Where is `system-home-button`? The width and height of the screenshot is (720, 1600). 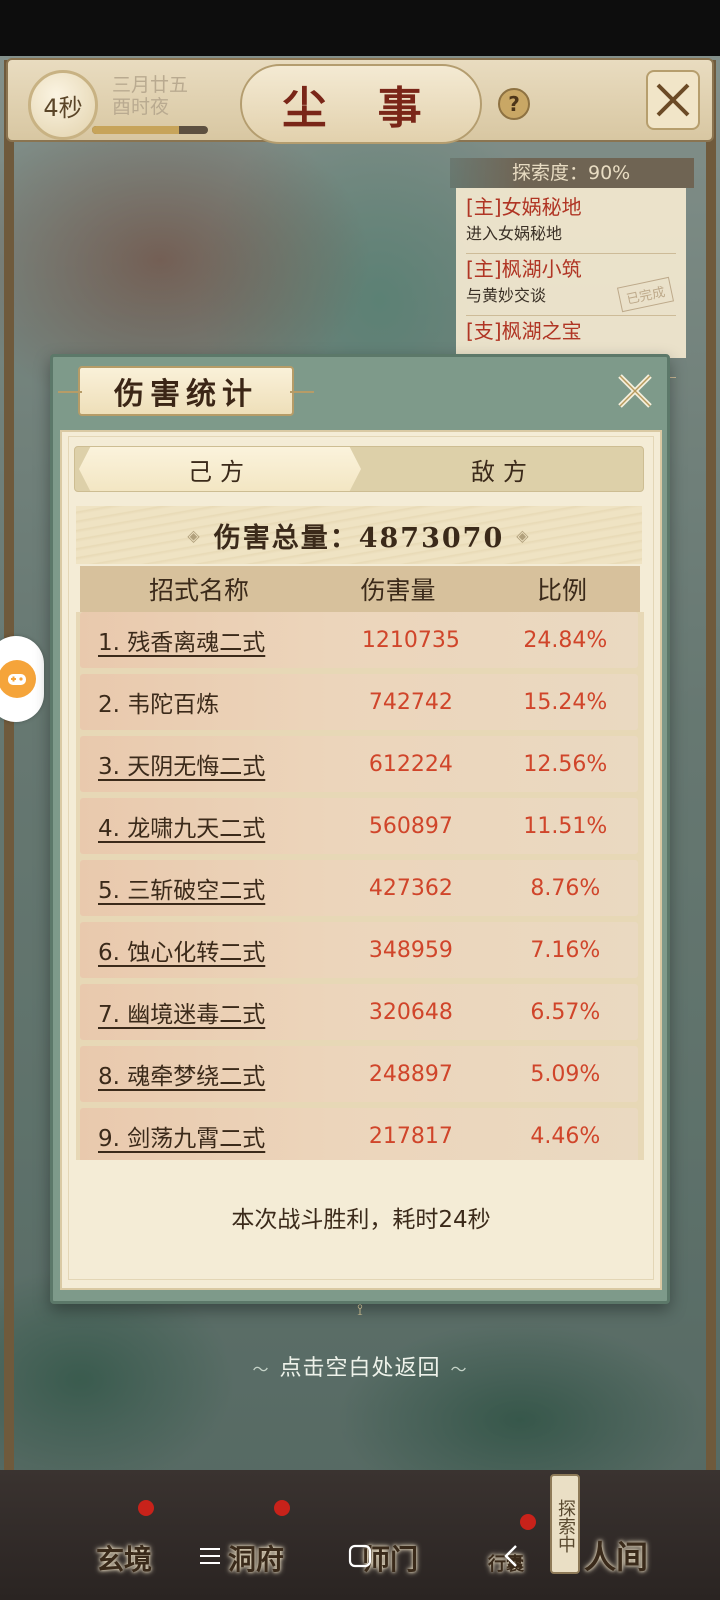
system-home-button is located at coordinates (360, 1556).